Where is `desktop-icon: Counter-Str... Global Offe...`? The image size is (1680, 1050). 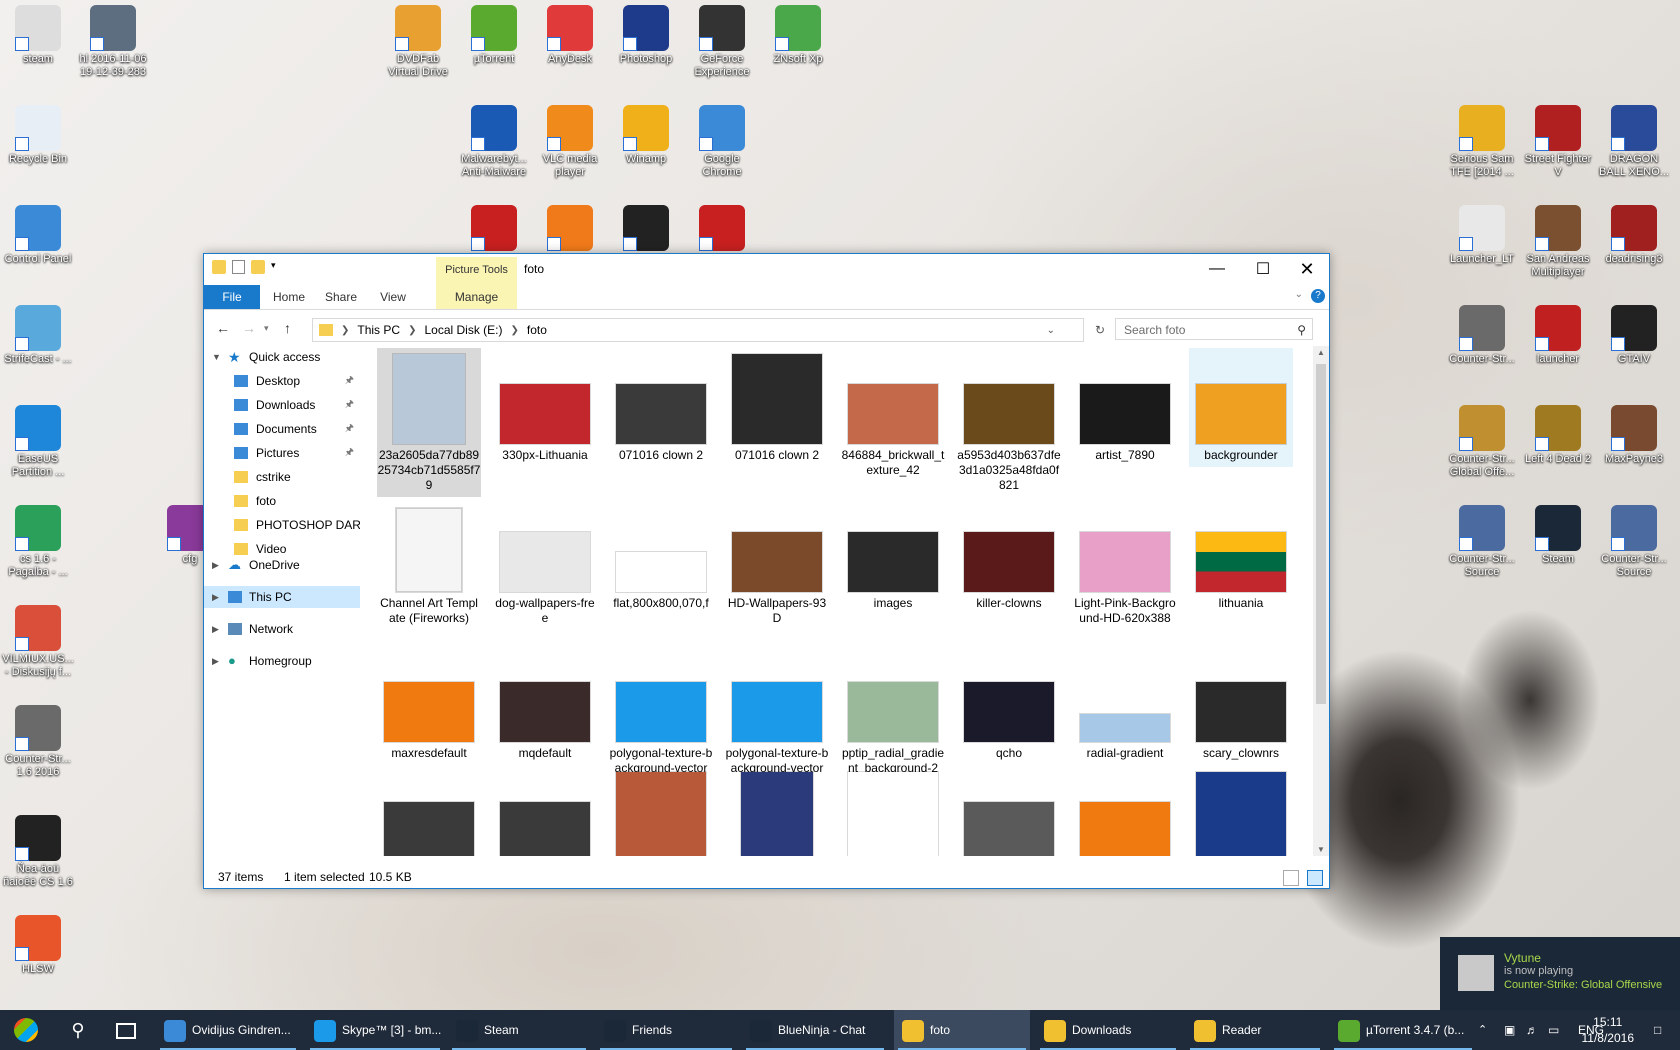
desktop-icon: Counter-Str... Global Offe... is located at coordinates (1482, 442).